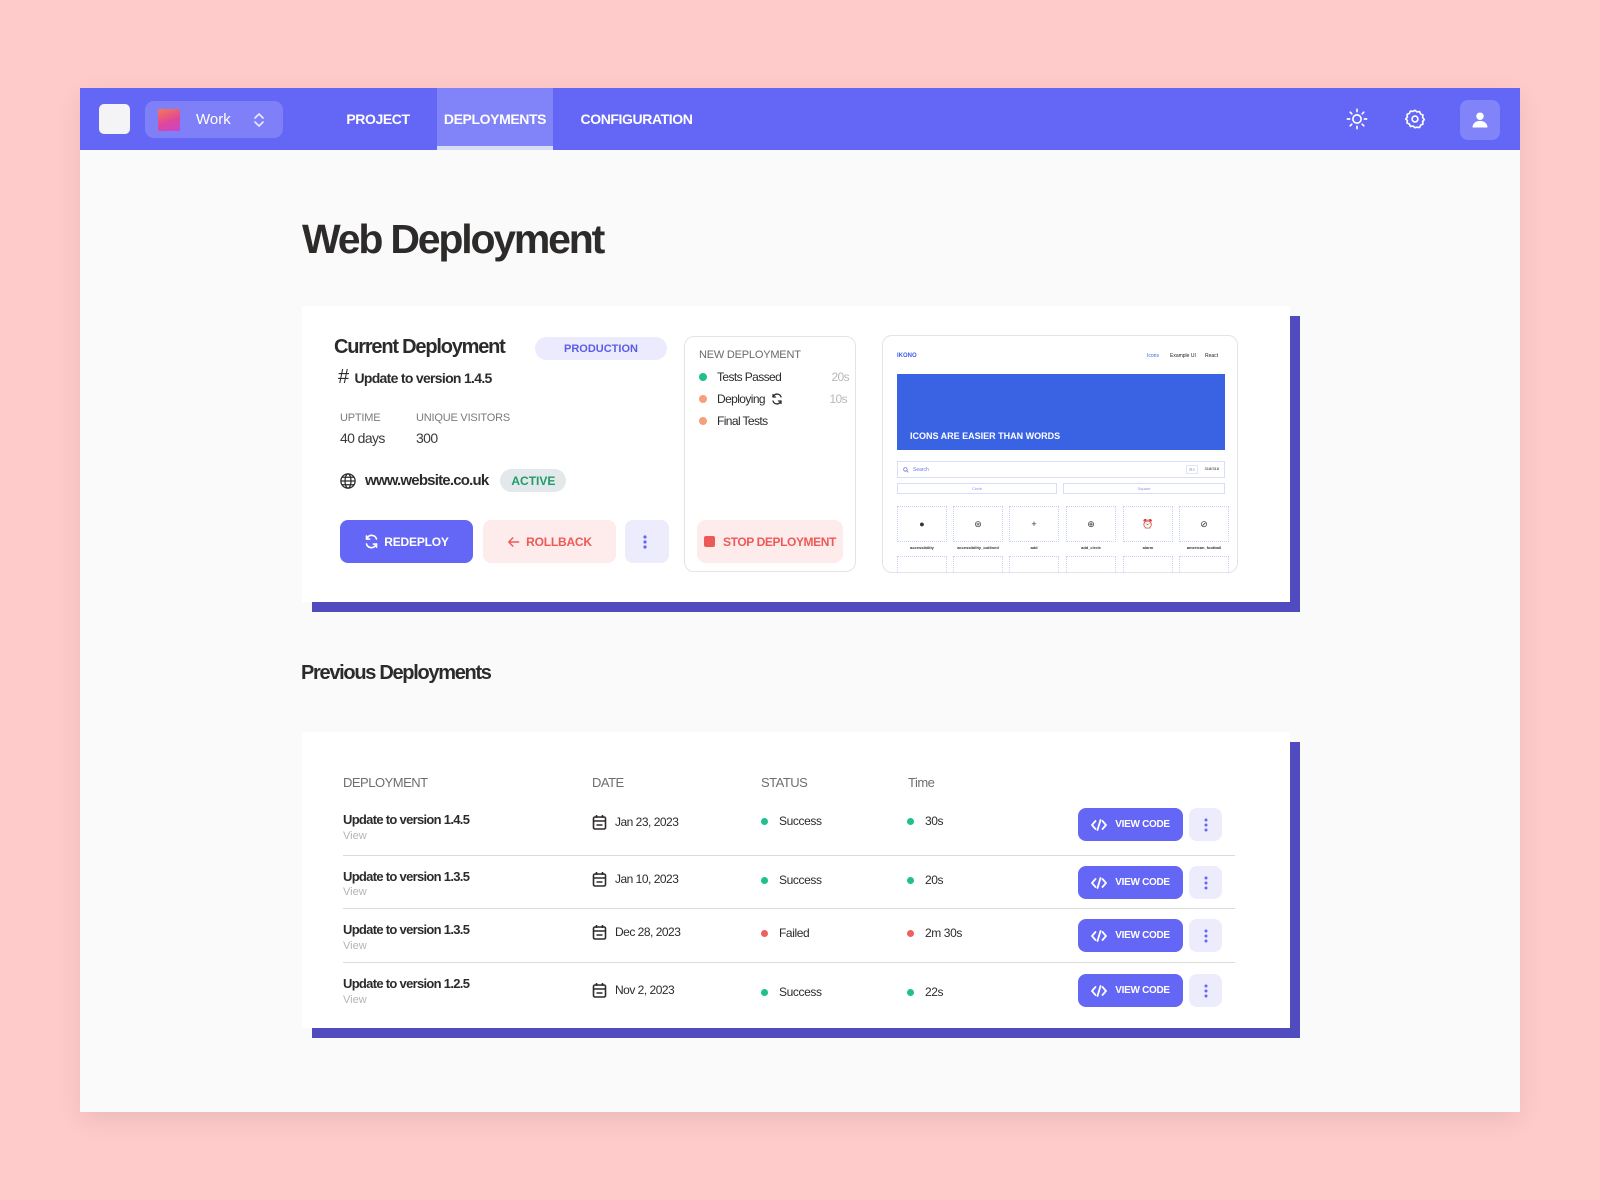 This screenshot has height=1200, width=1600. Describe the element at coordinates (934, 992) in the screenshot. I see `duration-text: 22s` at that location.